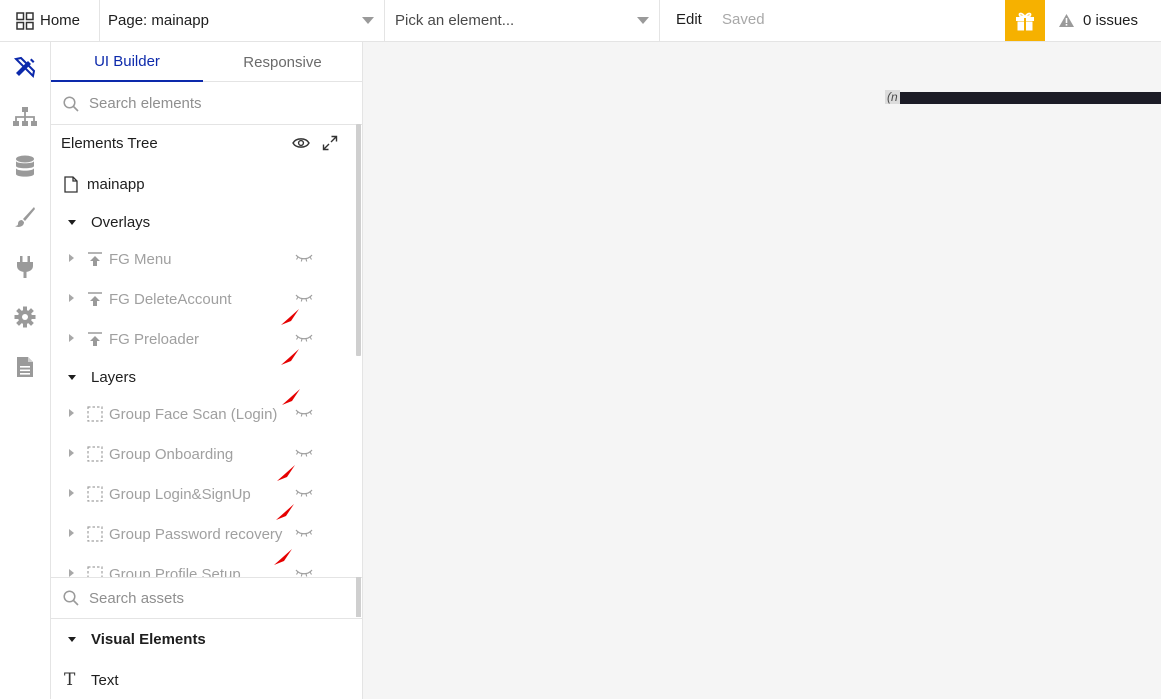 The image size is (1161, 699). I want to click on plug-icon, so click(25, 267).